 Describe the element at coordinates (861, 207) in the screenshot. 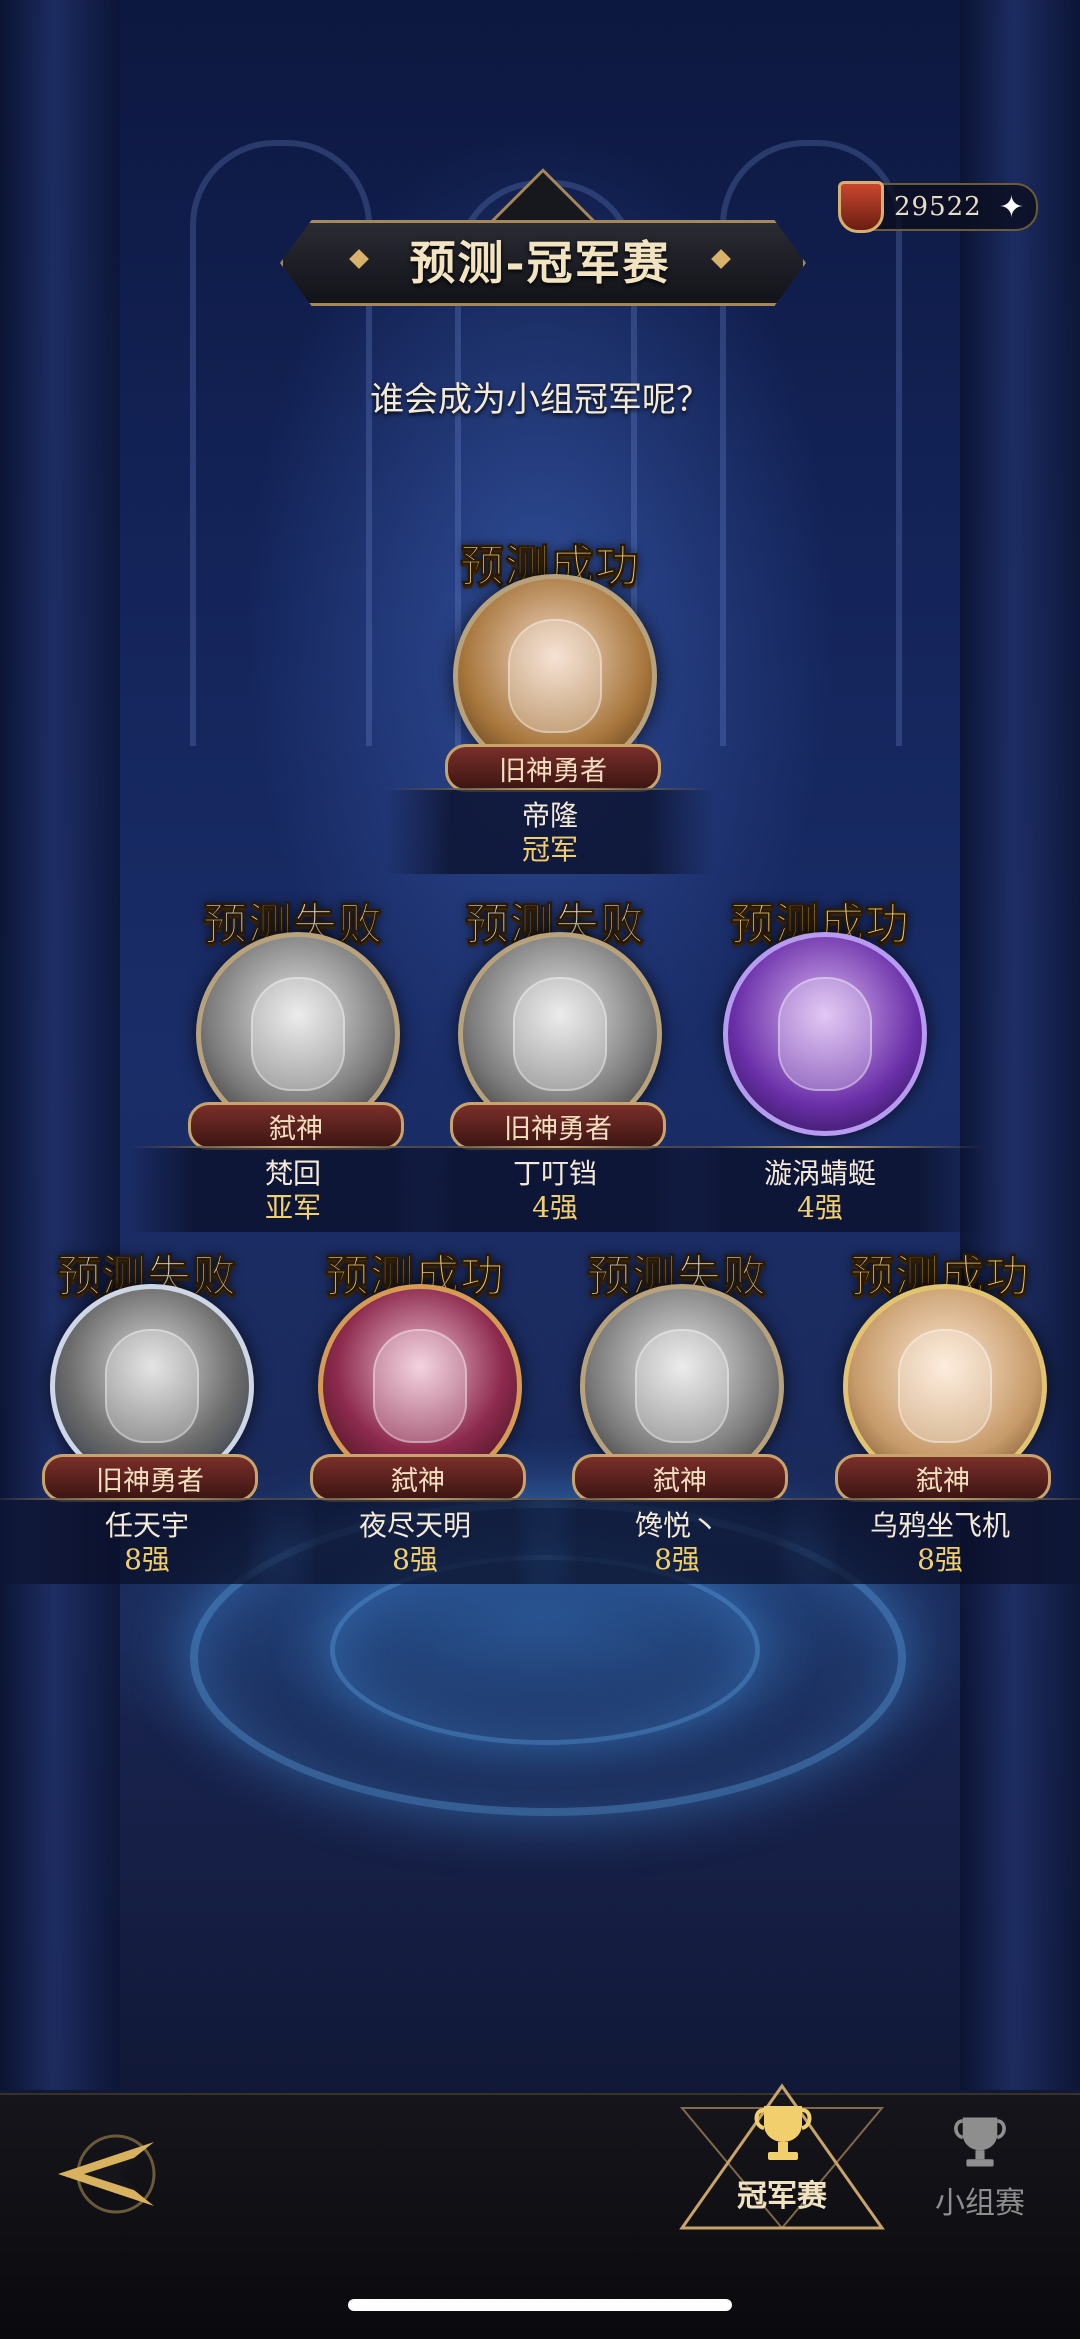

I see `shield-icon` at that location.